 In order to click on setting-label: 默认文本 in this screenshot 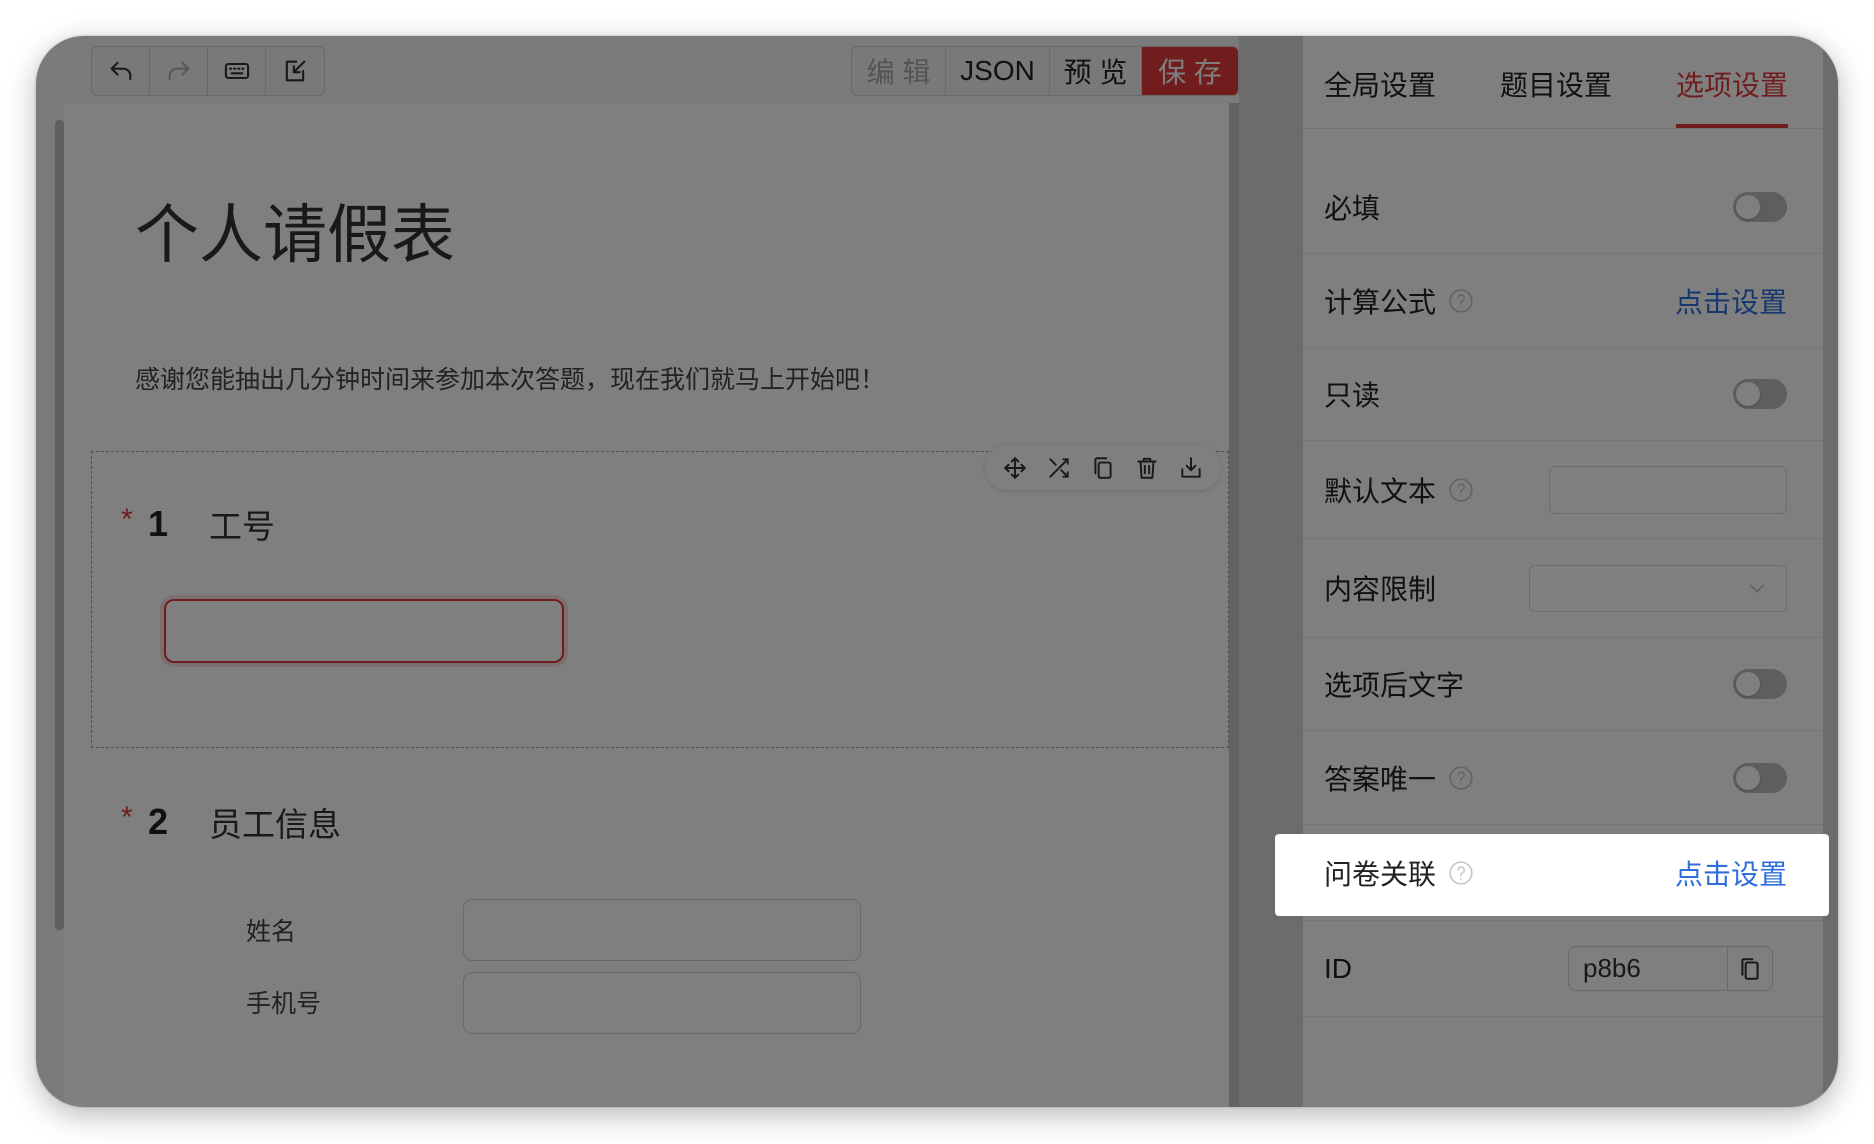, I will do `click(1380, 491)`.